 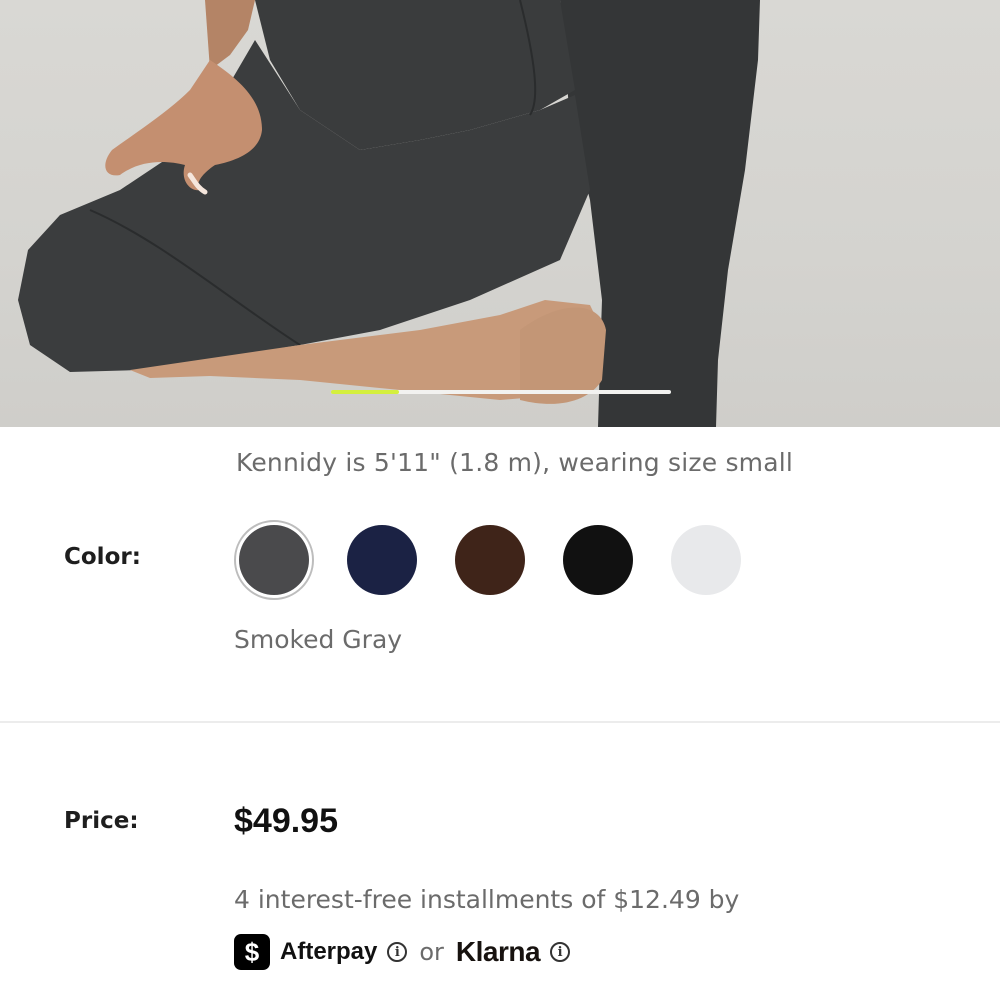 I want to click on section-divider, so click(x=500, y=722).